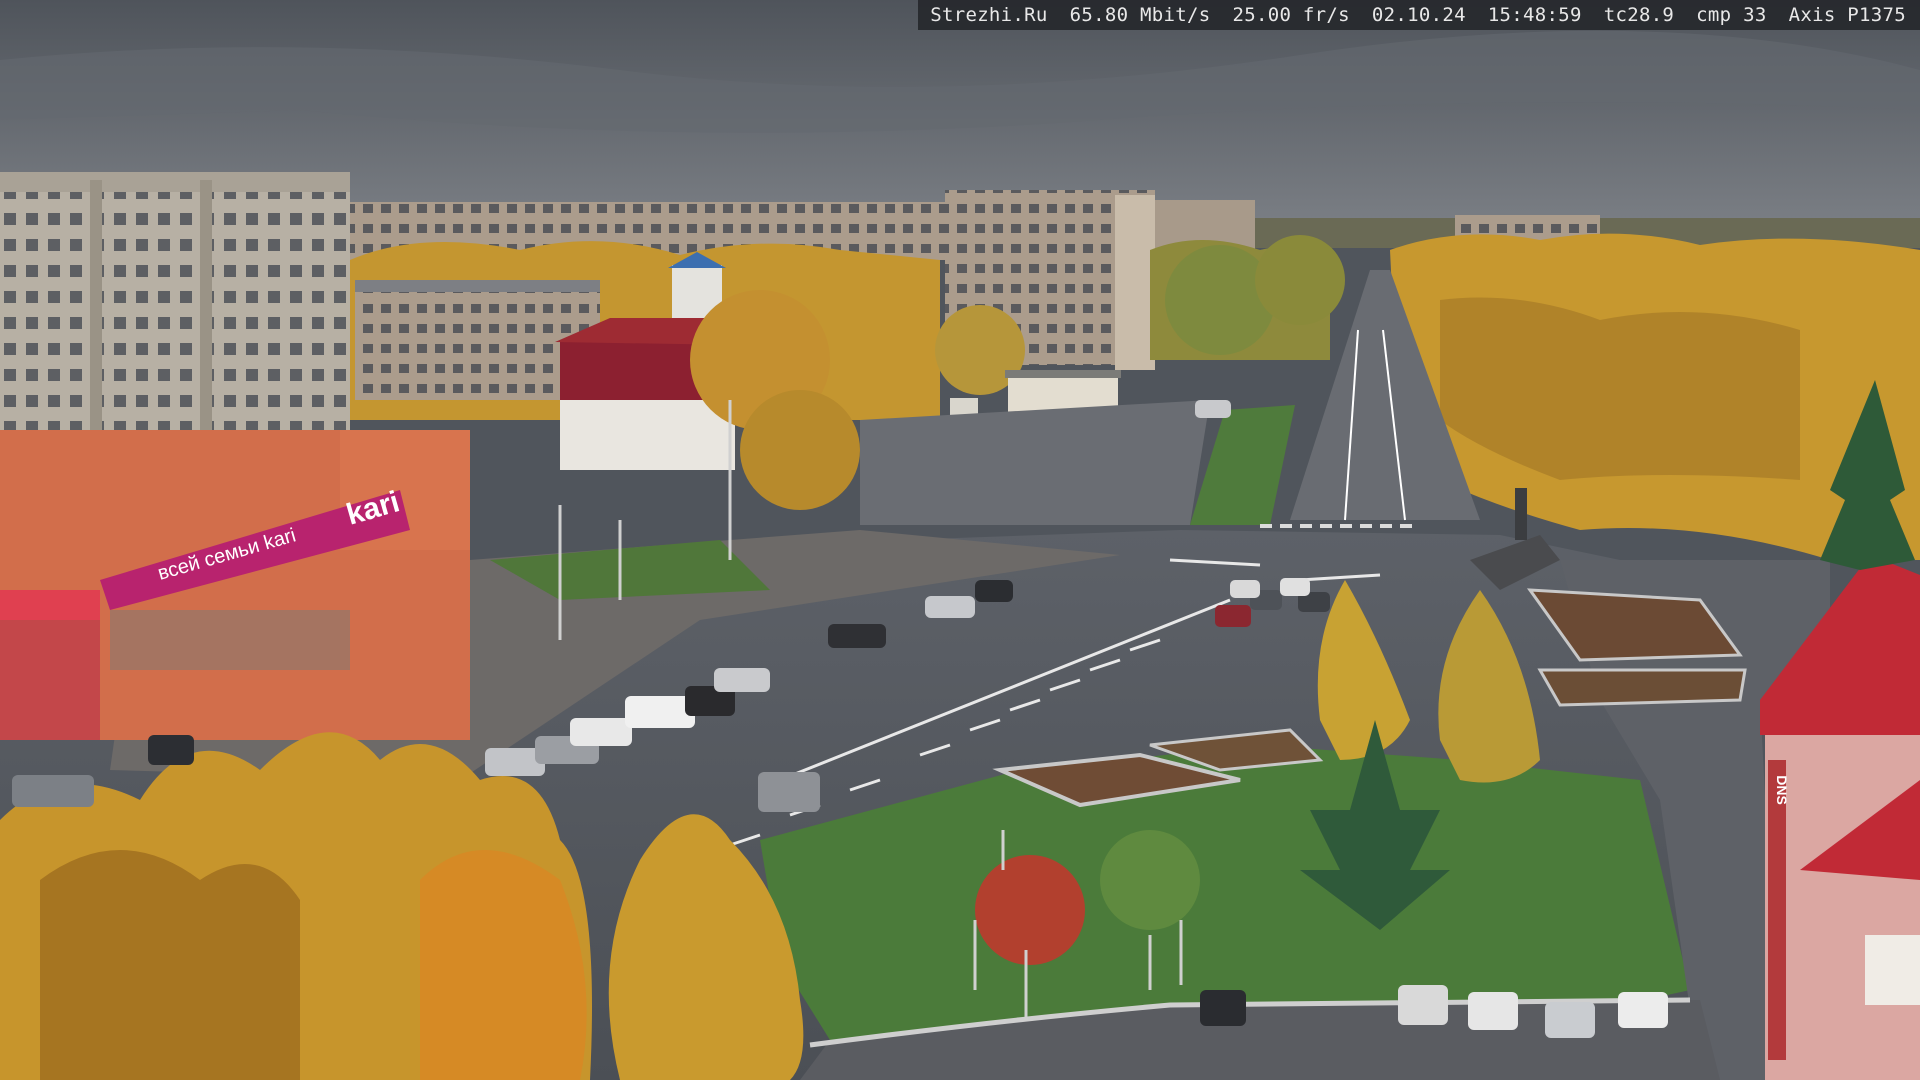  I want to click on red-shrub, so click(1030, 910).